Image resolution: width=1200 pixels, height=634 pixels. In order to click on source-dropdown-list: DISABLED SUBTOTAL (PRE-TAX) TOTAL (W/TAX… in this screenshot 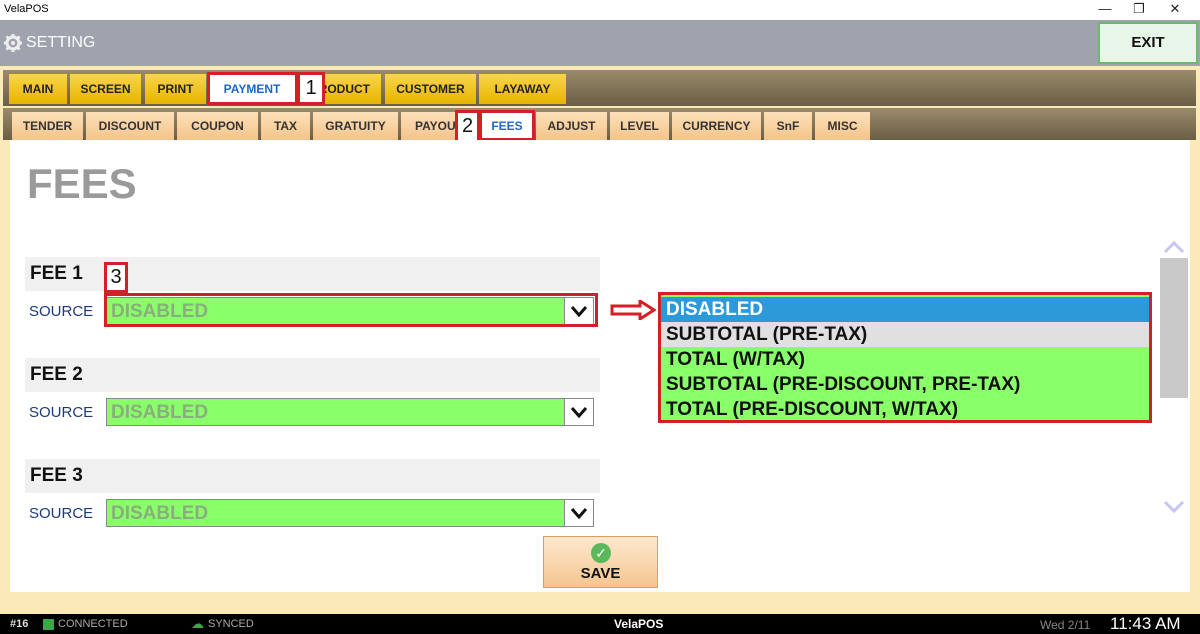, I will do `click(905, 357)`.